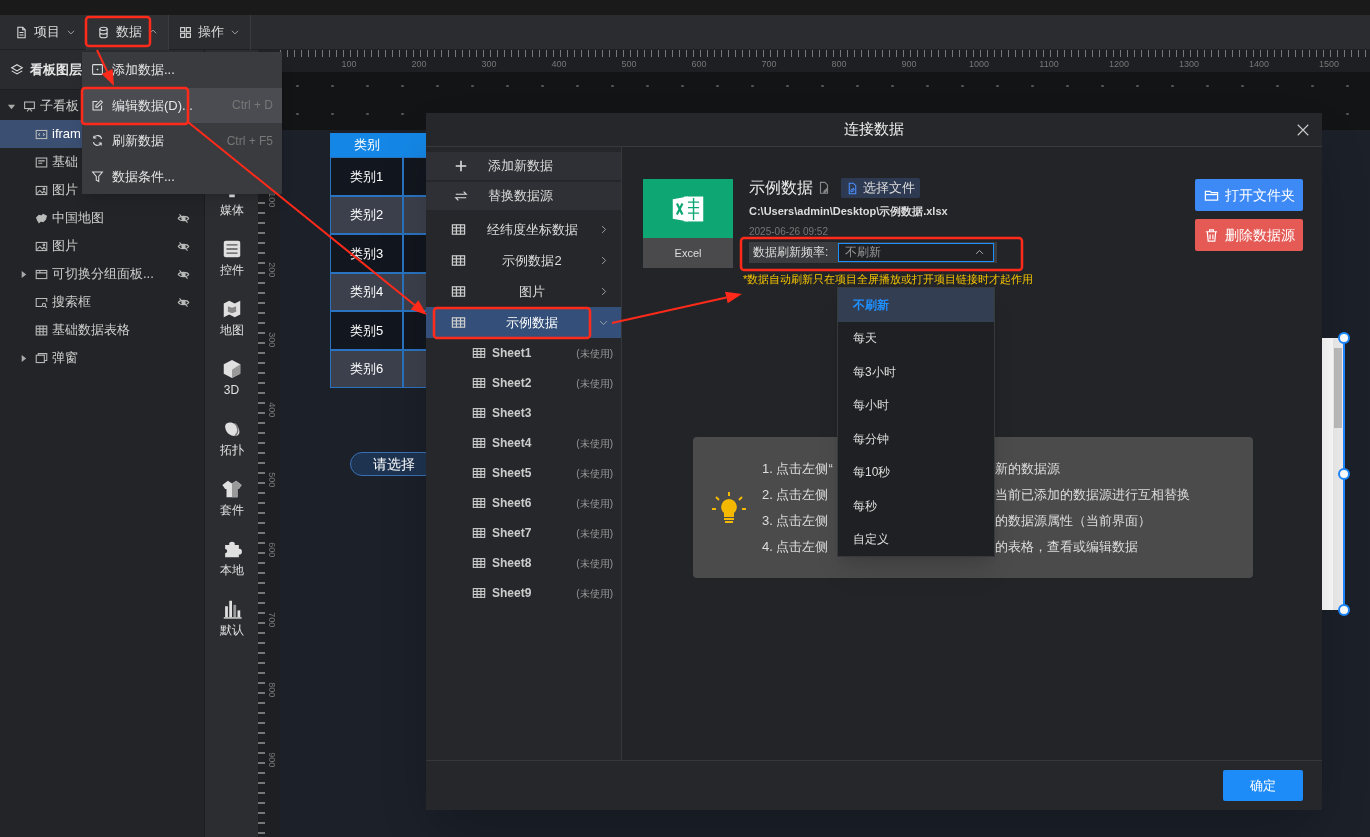 The image size is (1370, 837). Describe the element at coordinates (366, 368) in the screenshot. I see `table-cell: 类别6` at that location.